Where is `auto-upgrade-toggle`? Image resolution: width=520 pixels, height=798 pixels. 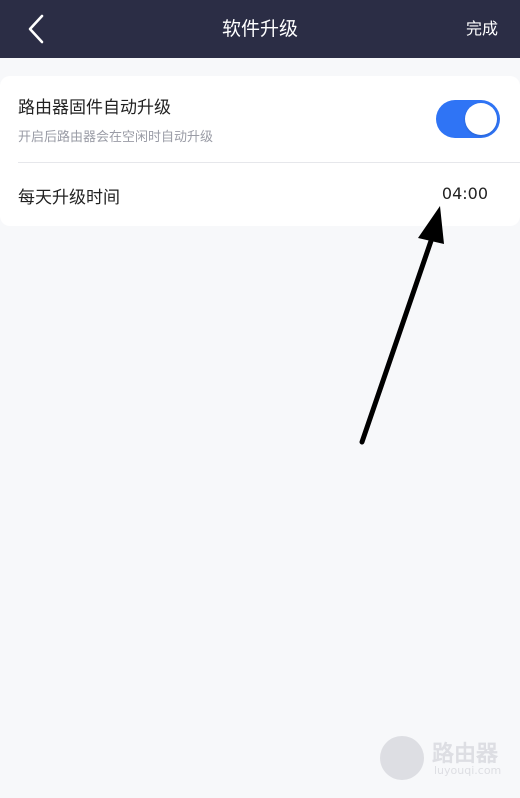
auto-upgrade-toggle is located at coordinates (468, 119).